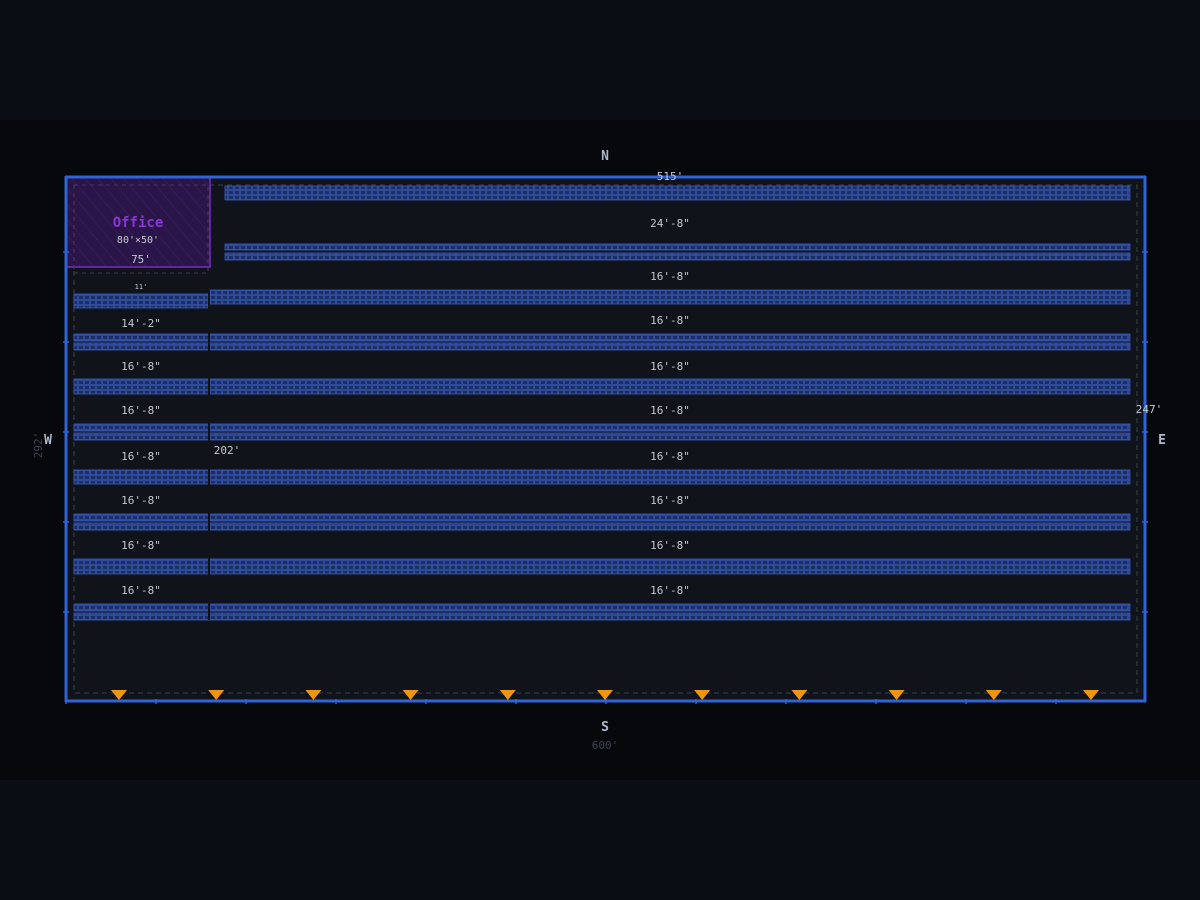 Image resolution: width=1200 pixels, height=900 pixels. What do you see at coordinates (605, 745) in the screenshot?
I see `dim-south-length: 600'` at bounding box center [605, 745].